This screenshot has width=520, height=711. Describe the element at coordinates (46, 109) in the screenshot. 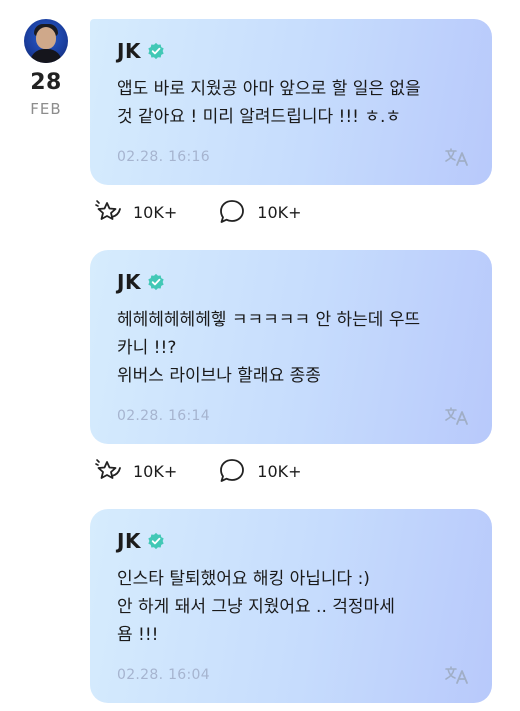

I see `date-month: FEB` at that location.